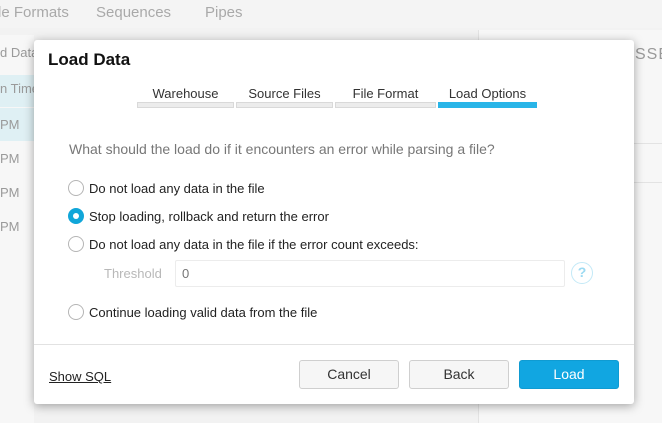 Image resolution: width=662 pixels, height=423 pixels. I want to click on tab-file-formats: le Formats, so click(34, 12).